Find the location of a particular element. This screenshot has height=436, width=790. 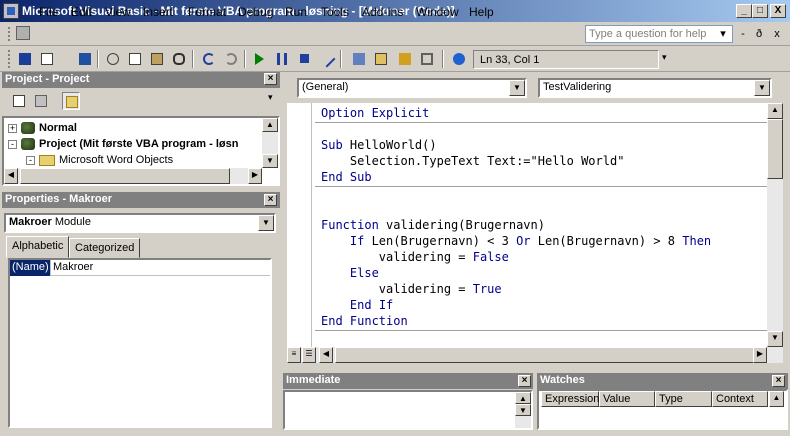

code-line: End If is located at coordinates (357, 305).